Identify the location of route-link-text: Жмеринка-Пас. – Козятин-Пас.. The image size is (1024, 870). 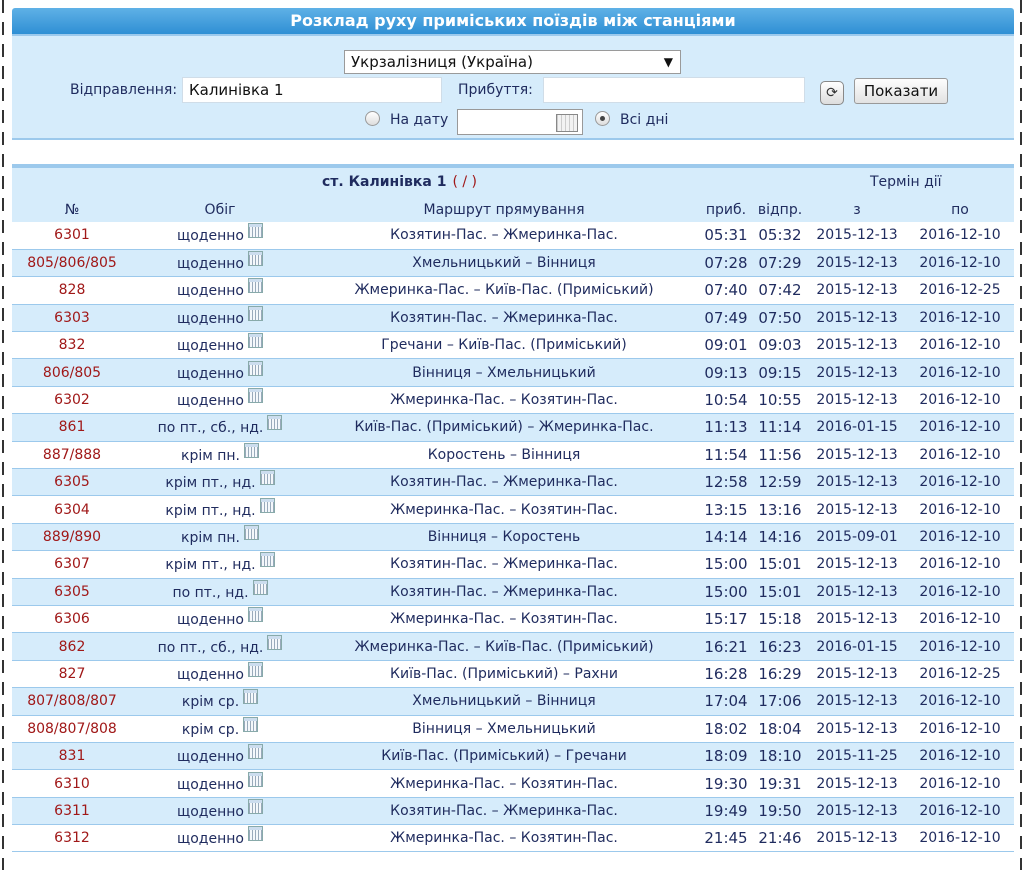
(504, 783).